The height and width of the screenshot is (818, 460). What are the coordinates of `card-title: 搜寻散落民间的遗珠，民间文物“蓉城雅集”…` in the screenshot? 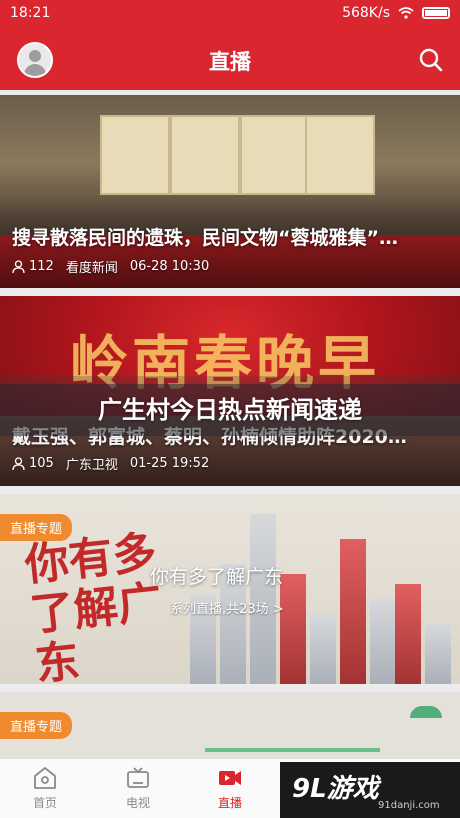 It's located at (205, 238).